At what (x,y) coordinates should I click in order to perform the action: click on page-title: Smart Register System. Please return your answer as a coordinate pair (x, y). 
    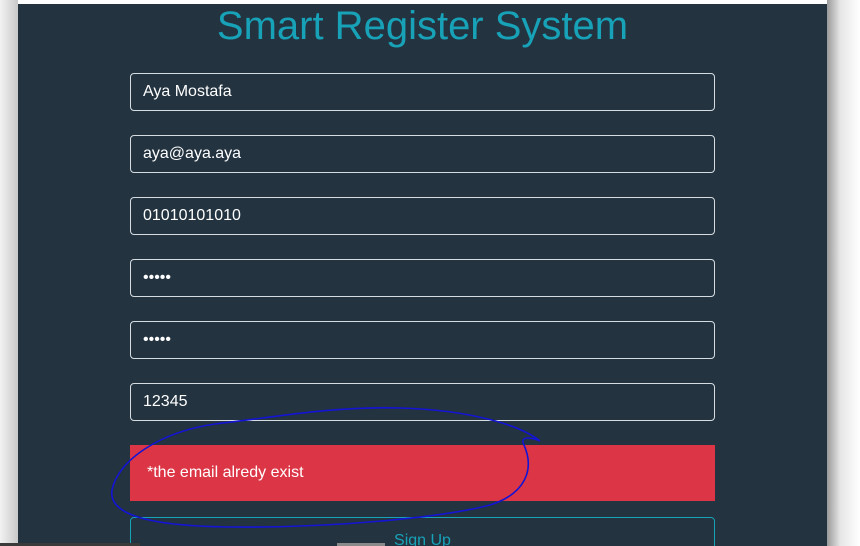
    Looking at the image, I should click on (422, 26).